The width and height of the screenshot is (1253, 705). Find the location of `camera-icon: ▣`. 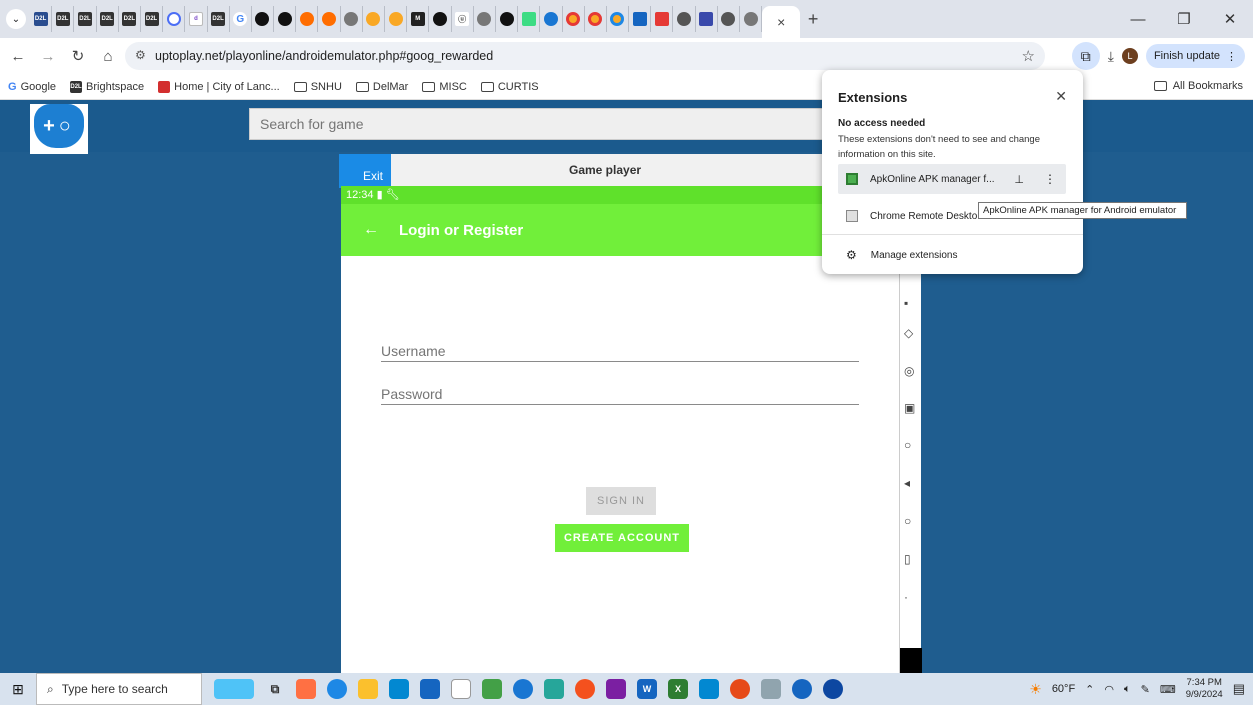

camera-icon: ▣ is located at coordinates (909, 408).